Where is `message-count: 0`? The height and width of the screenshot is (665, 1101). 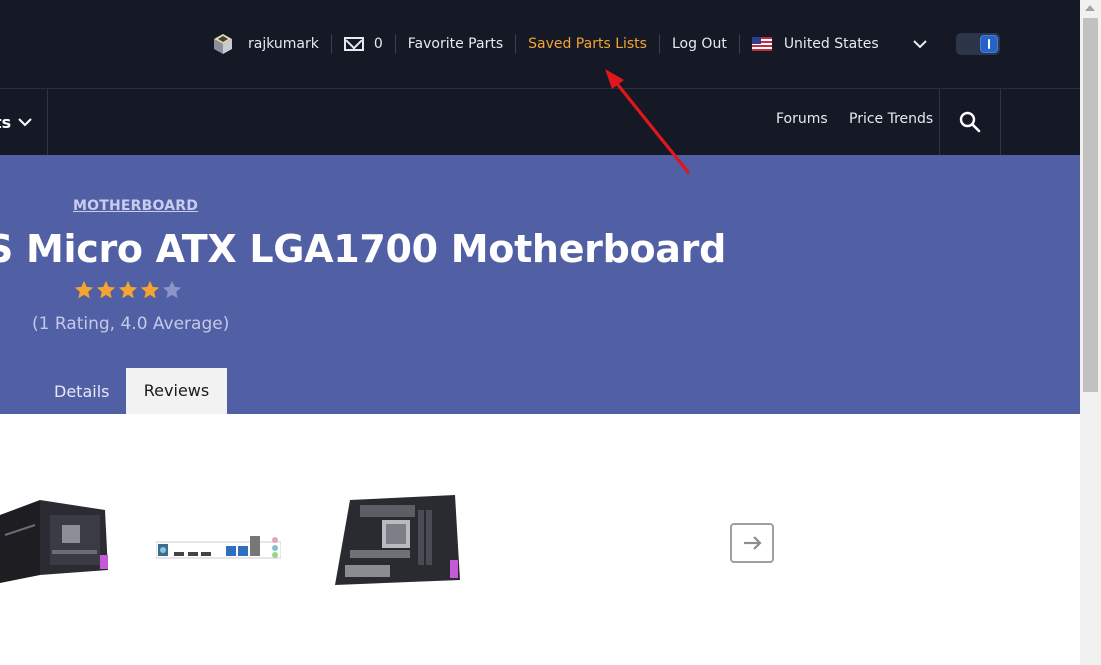
message-count: 0 is located at coordinates (378, 44).